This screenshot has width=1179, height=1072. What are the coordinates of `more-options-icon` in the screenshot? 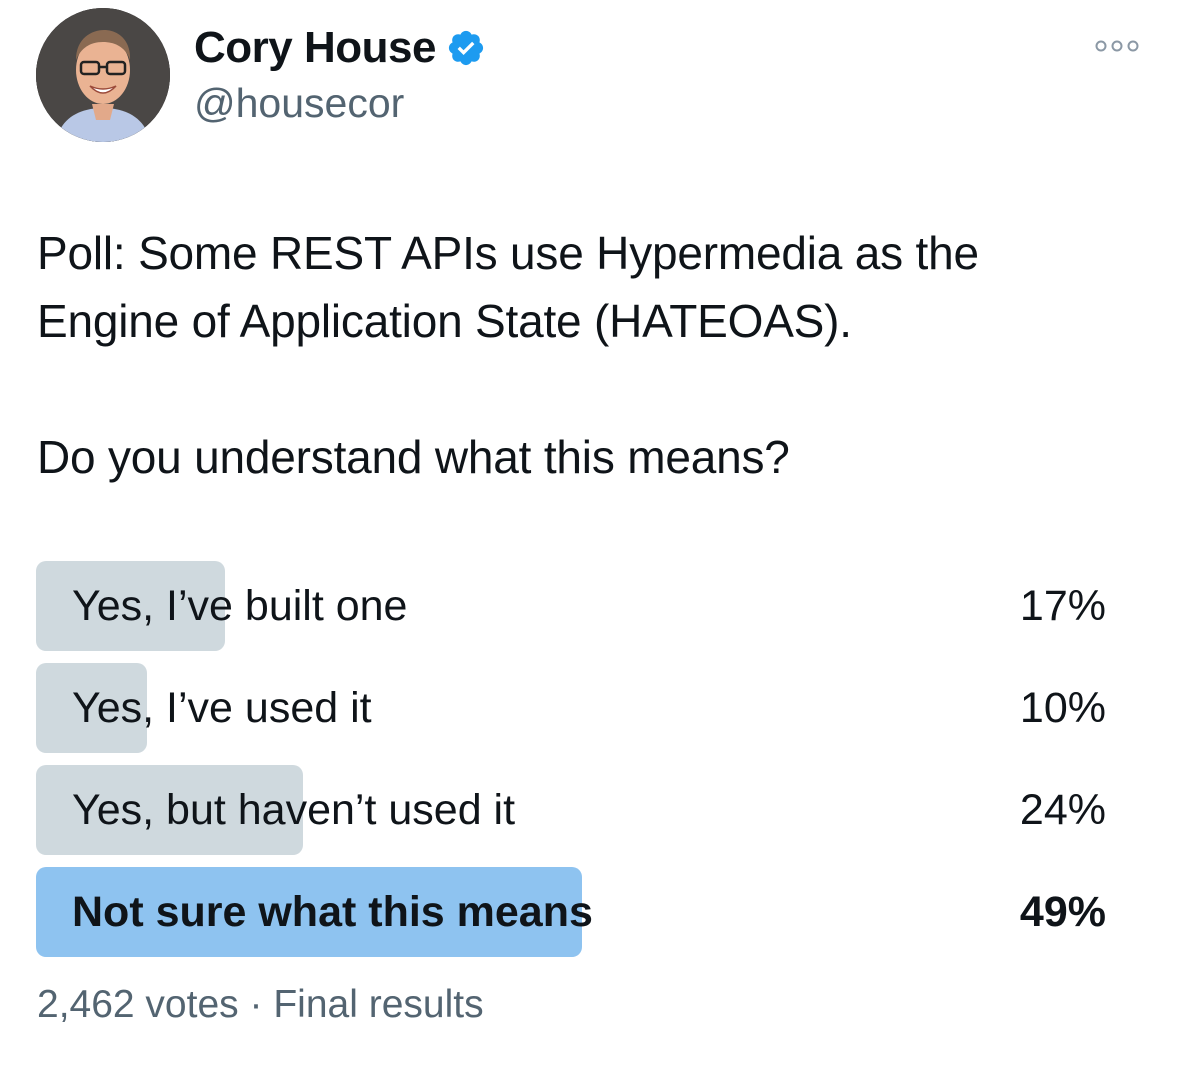 It's located at (1117, 46).